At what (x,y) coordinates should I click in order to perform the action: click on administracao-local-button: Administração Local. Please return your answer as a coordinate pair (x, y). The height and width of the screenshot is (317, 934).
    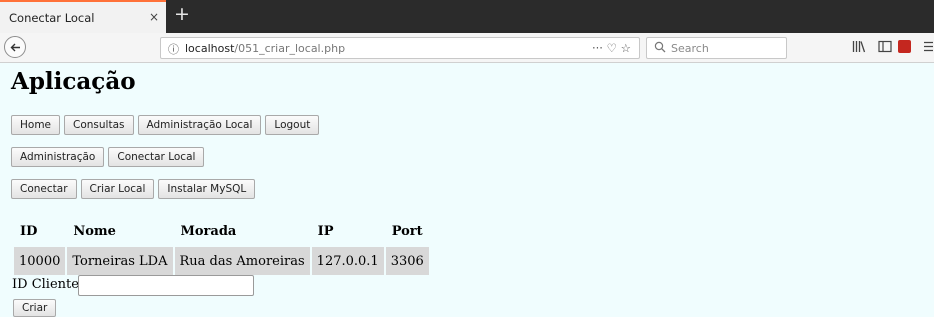
    Looking at the image, I should click on (199, 125).